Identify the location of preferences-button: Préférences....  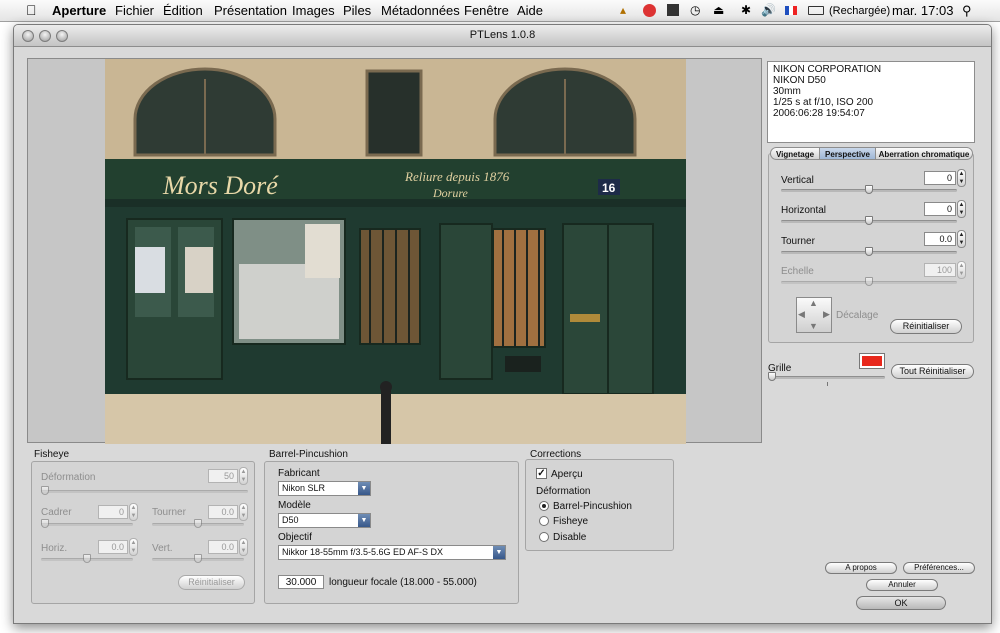
(939, 568).